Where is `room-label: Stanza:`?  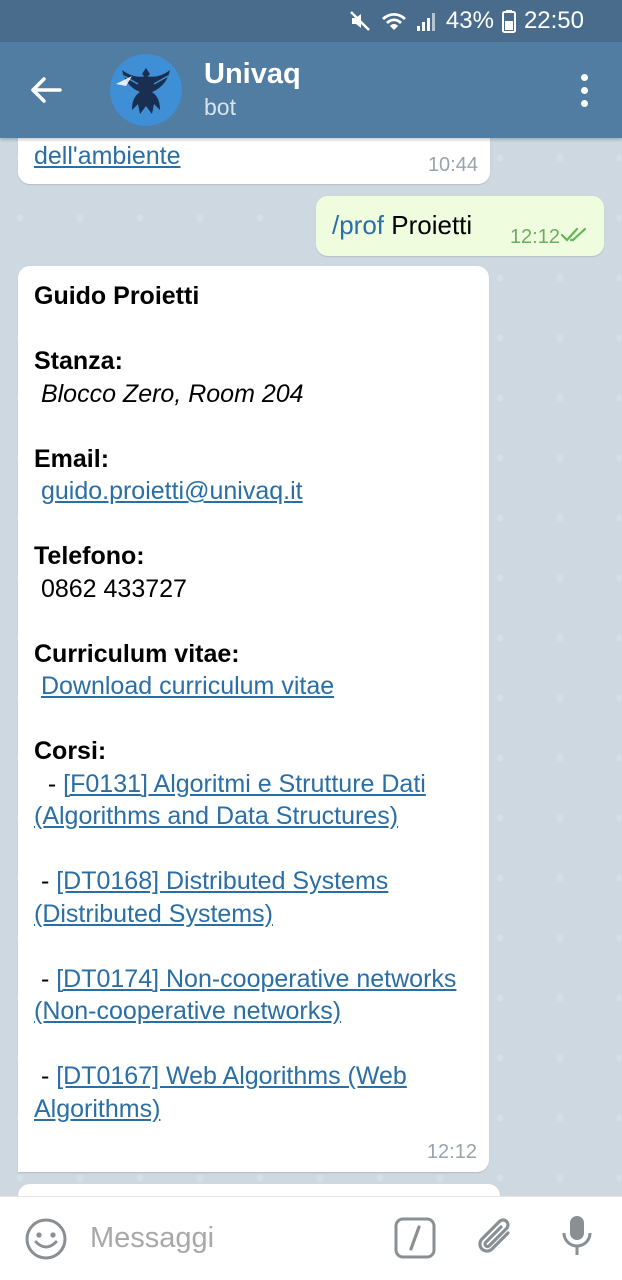
room-label: Stanza: is located at coordinates (78, 361).